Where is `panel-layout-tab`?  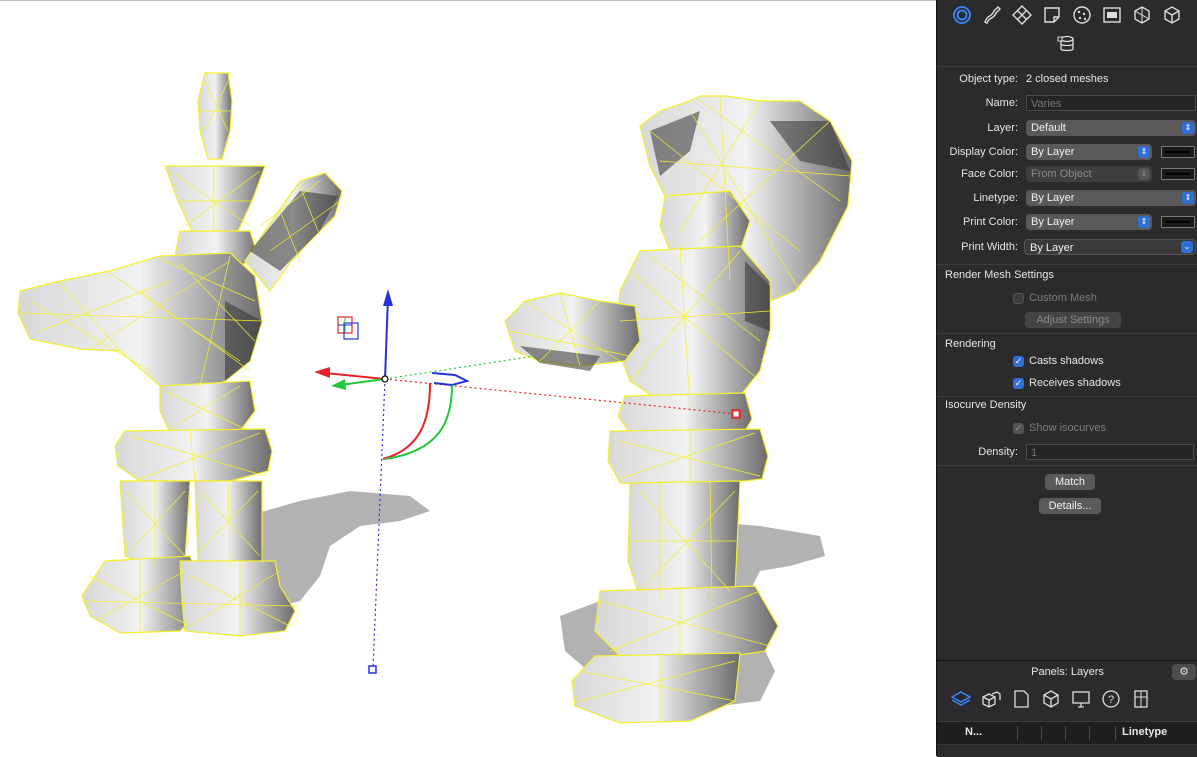 panel-layout-tab is located at coordinates (1141, 699).